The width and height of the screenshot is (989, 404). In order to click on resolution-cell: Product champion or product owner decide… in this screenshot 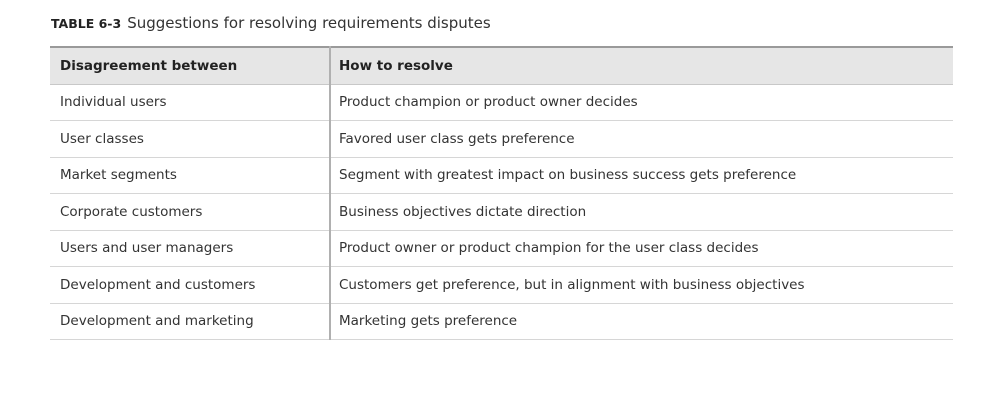, I will do `click(641, 102)`.